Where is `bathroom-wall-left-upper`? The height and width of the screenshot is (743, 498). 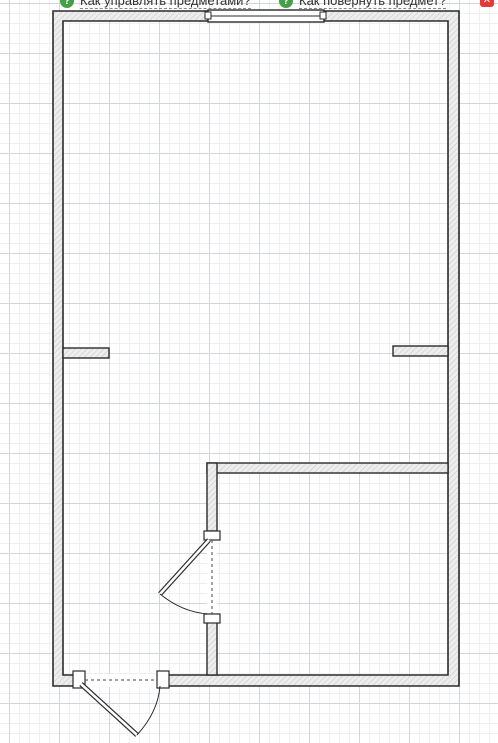 bathroom-wall-left-upper is located at coordinates (212, 497).